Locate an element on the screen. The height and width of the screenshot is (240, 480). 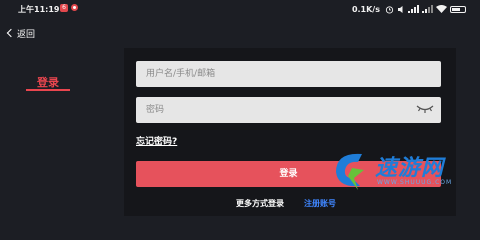
tab-login-indicator is located at coordinates (48, 90).